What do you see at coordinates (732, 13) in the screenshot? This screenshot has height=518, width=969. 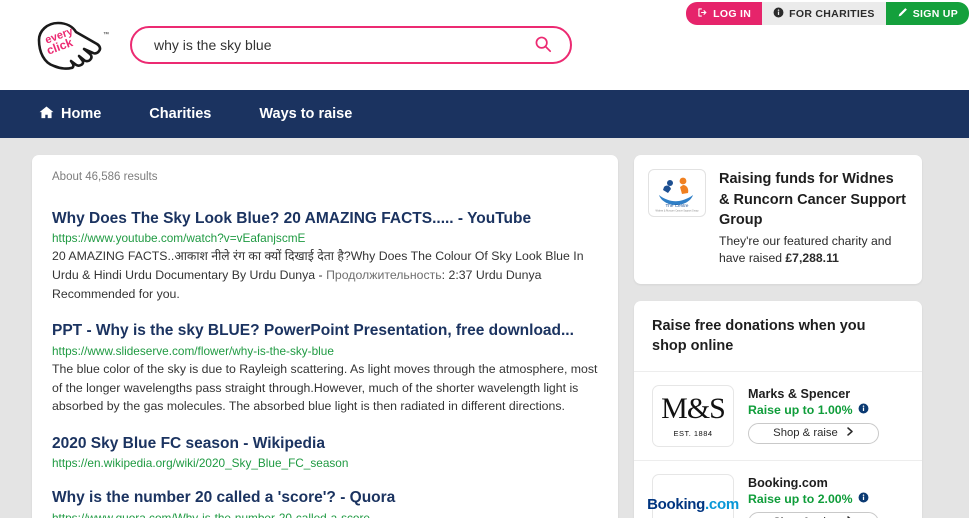 I see `log-in-label: LOG IN` at bounding box center [732, 13].